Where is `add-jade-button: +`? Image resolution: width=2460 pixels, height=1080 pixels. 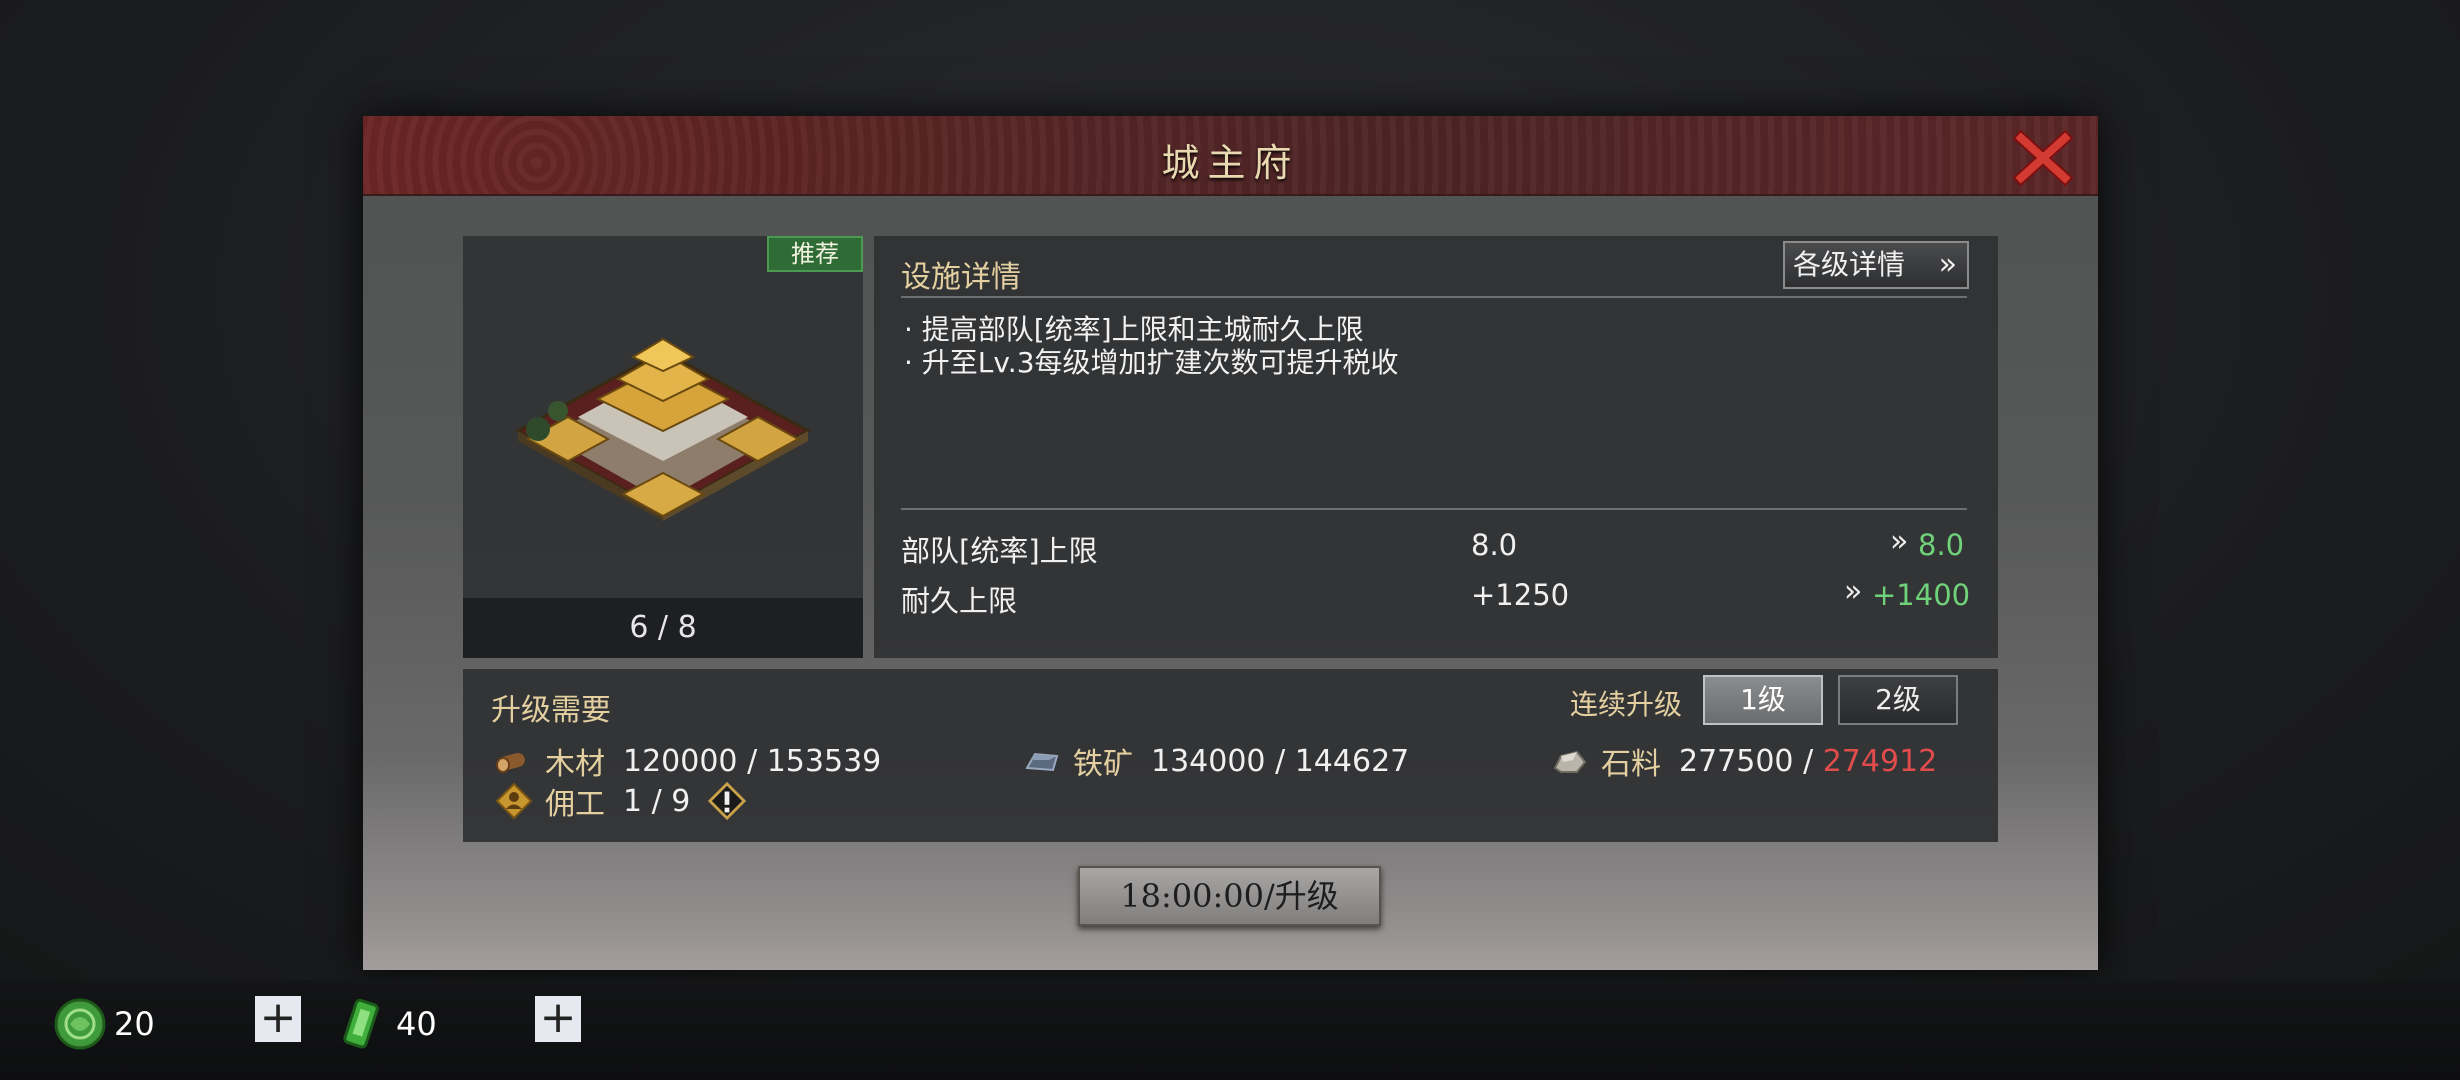 add-jade-button: + is located at coordinates (278, 1019).